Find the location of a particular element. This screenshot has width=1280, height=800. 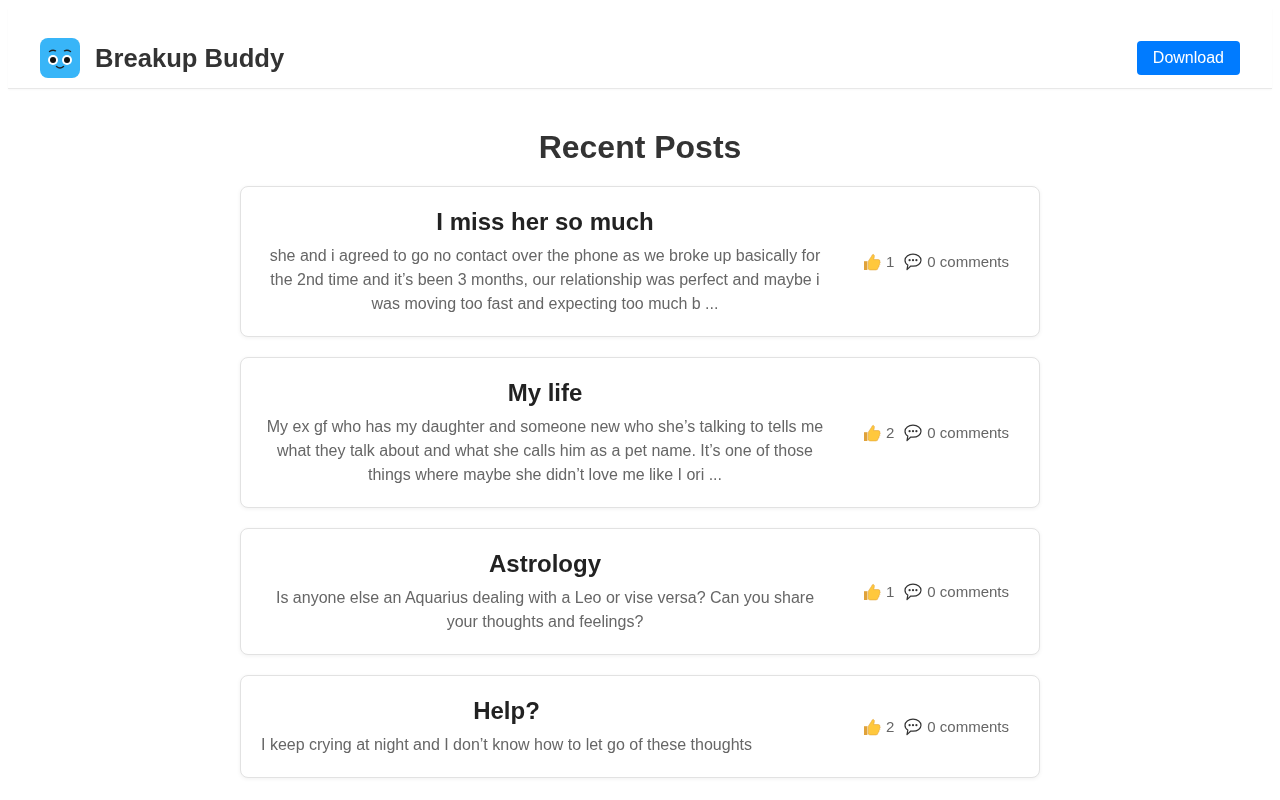

post-title: Help? is located at coordinates (506, 710).